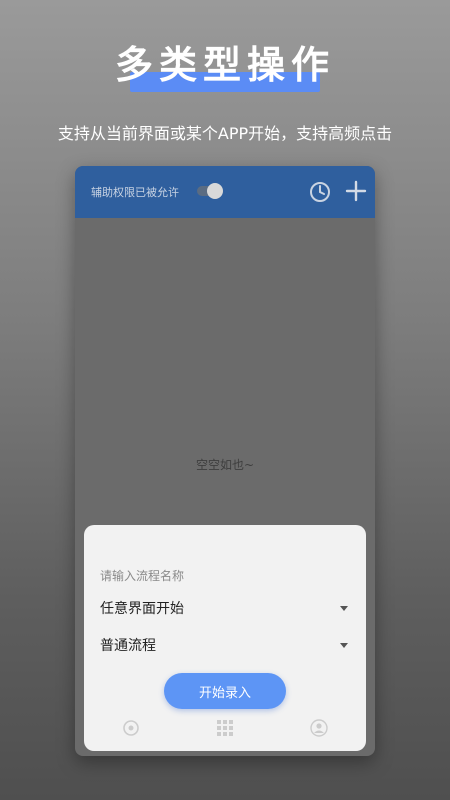  What do you see at coordinates (225, 192) in the screenshot?
I see `app-bar: 辅助权限已被允许` at bounding box center [225, 192].